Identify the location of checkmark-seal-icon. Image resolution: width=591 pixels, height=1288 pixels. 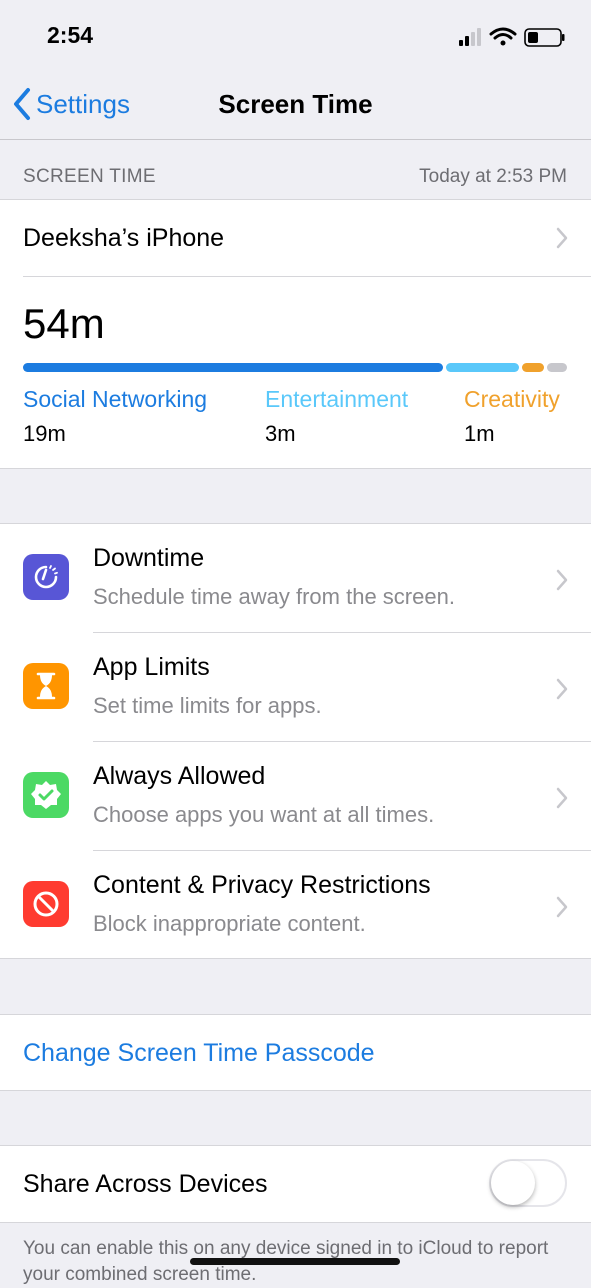
(46, 795).